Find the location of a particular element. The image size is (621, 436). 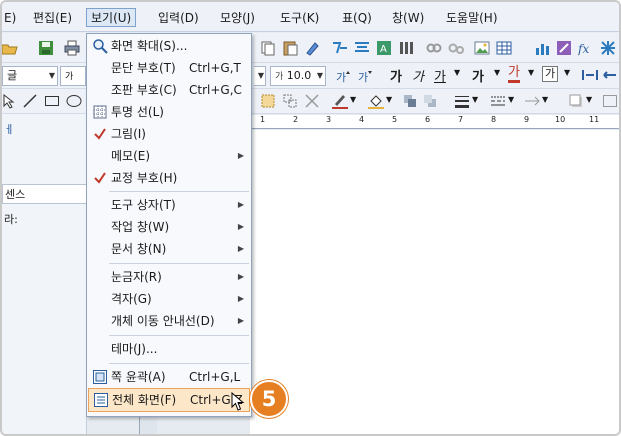

shadow-icon is located at coordinates (576, 101).